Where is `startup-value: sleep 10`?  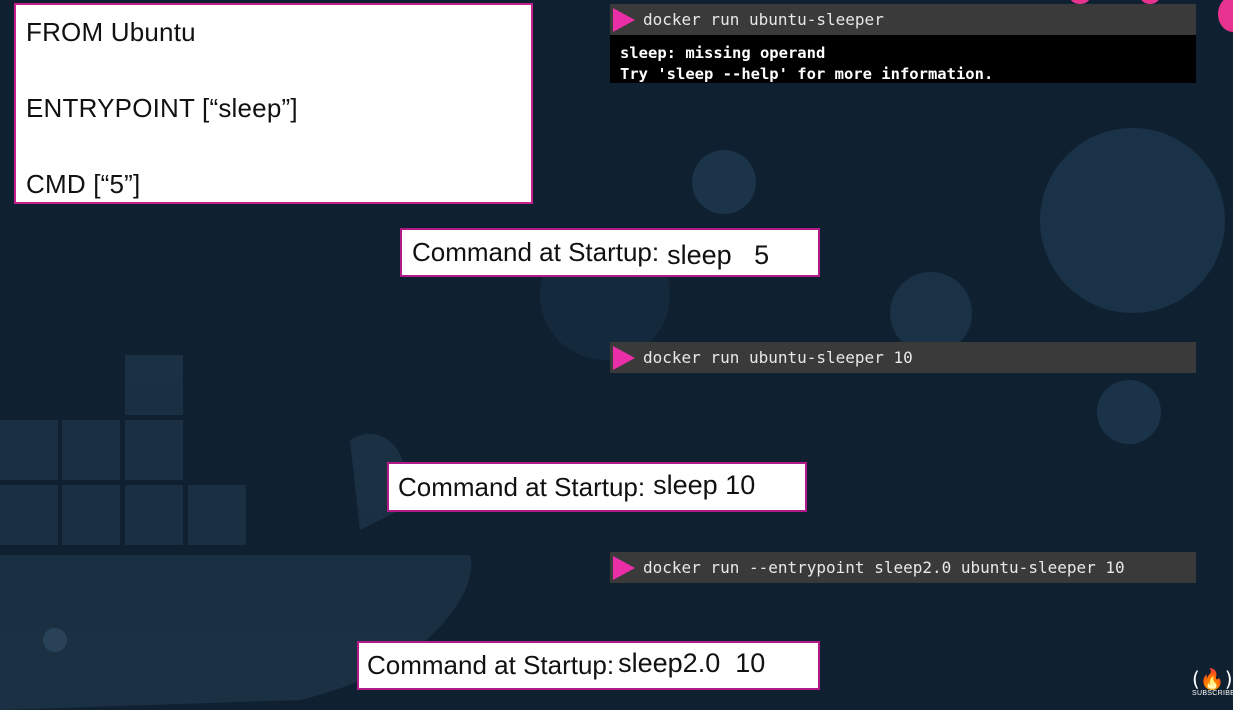
startup-value: sleep 10 is located at coordinates (704, 484).